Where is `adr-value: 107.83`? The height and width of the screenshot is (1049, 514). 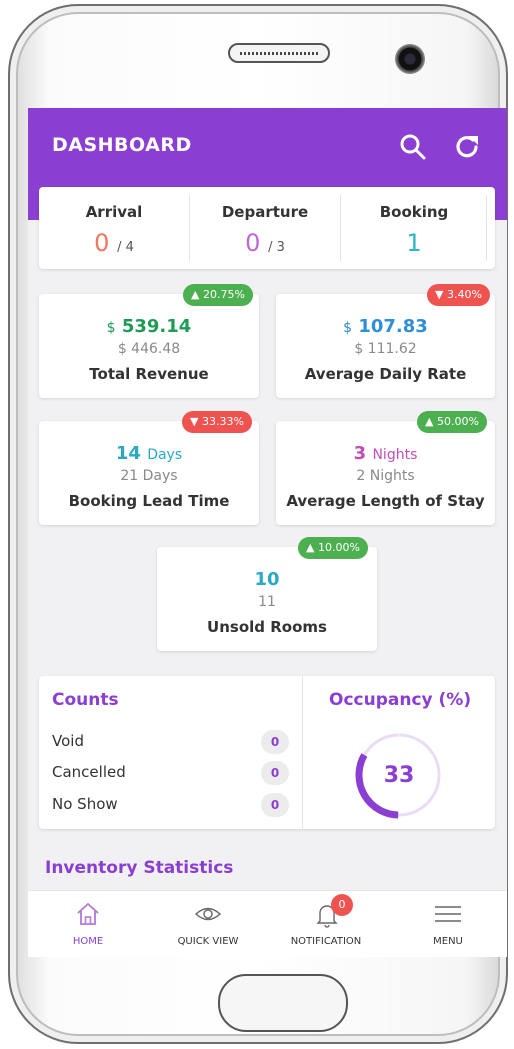
adr-value: 107.83 is located at coordinates (393, 326).